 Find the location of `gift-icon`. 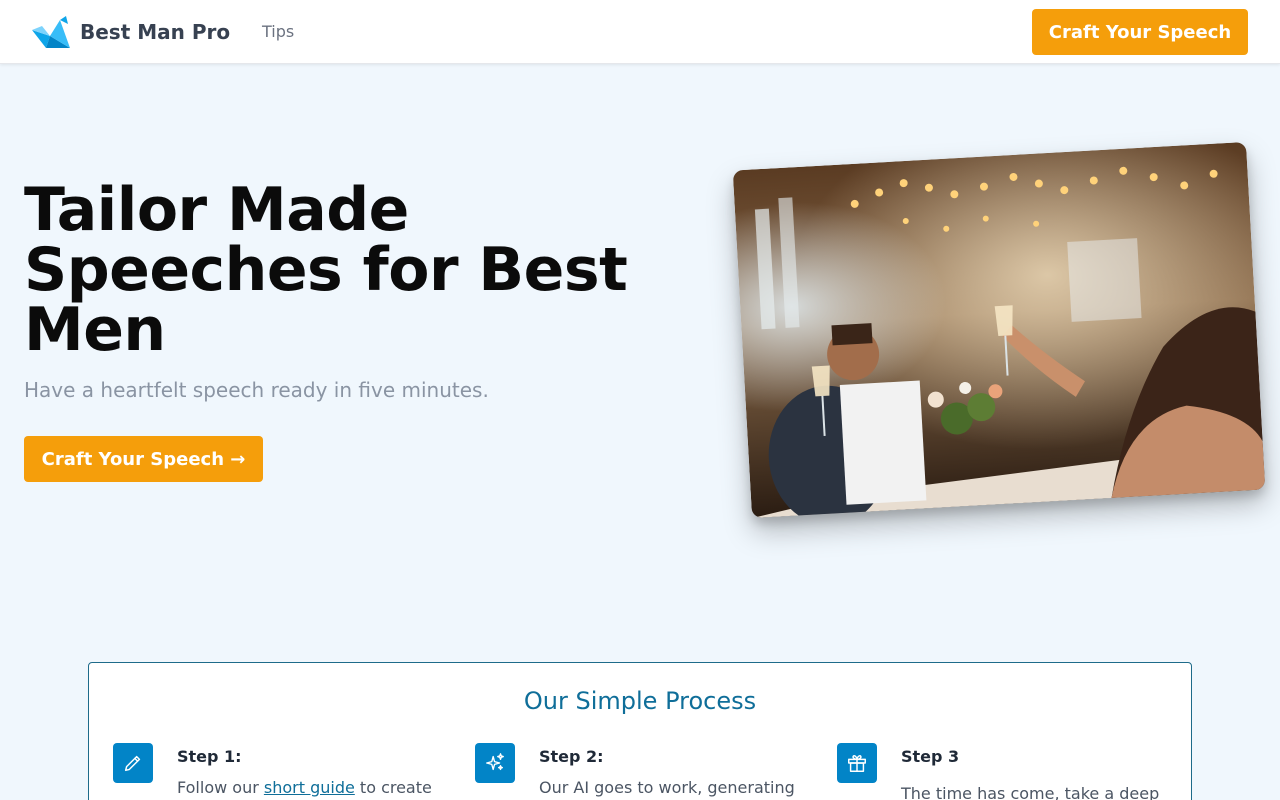

gift-icon is located at coordinates (857, 763).